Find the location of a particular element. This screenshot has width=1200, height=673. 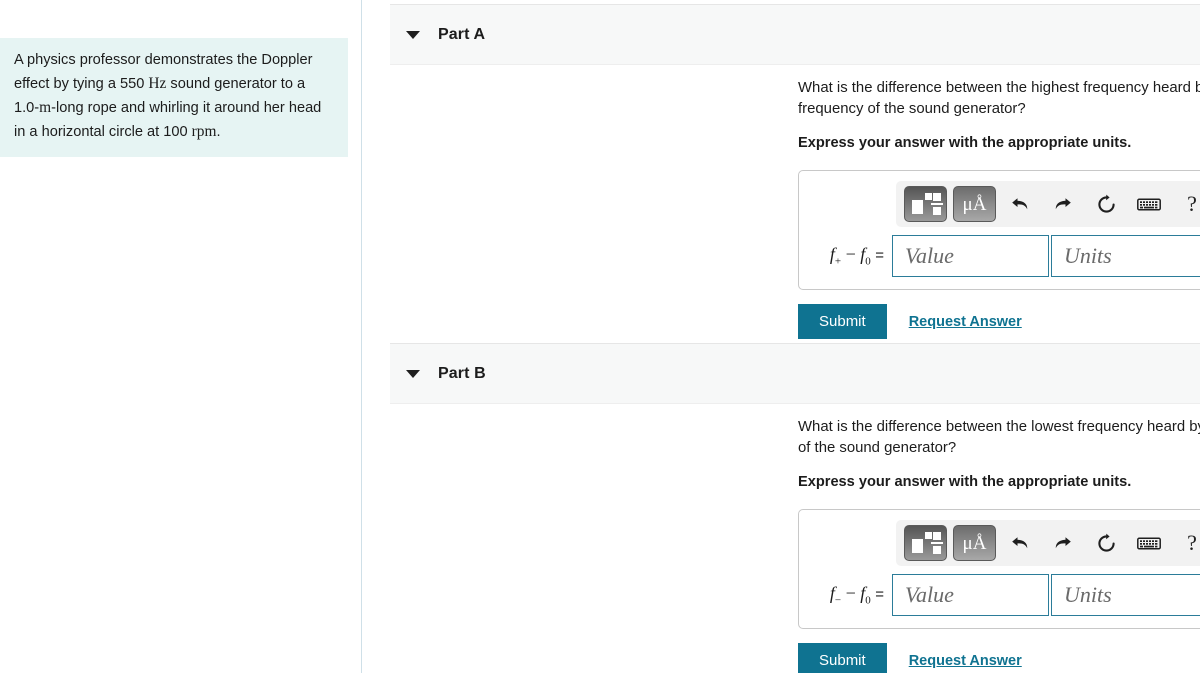

variable-label-a: f+ − f0 = is located at coordinates (856, 256).